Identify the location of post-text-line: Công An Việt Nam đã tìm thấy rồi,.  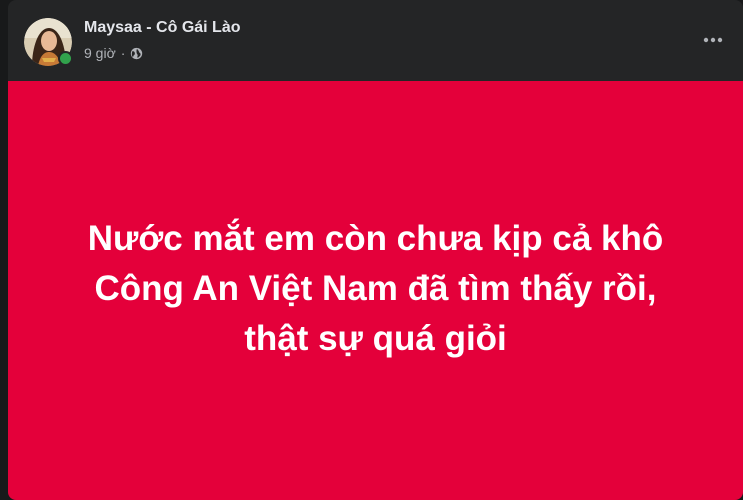
(375, 288).